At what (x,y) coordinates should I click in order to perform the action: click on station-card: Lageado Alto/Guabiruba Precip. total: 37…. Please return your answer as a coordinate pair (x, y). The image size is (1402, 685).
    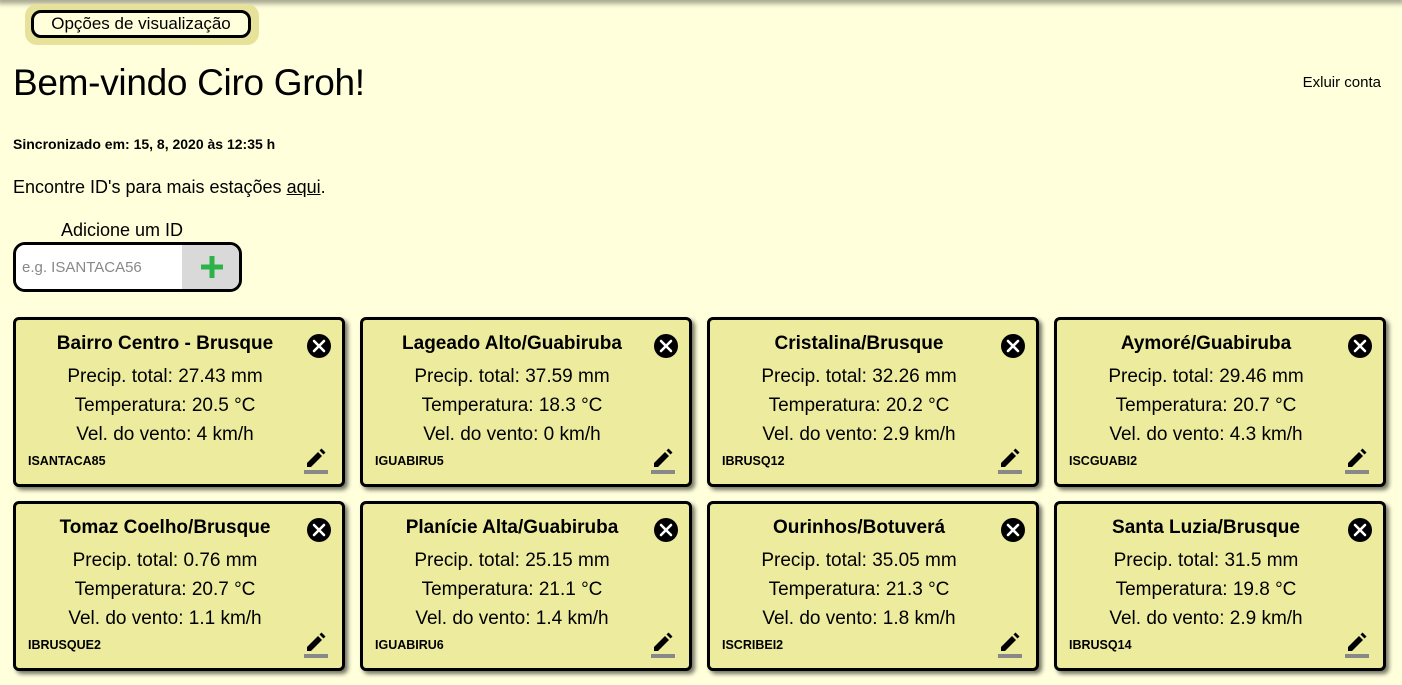
    Looking at the image, I should click on (526, 402).